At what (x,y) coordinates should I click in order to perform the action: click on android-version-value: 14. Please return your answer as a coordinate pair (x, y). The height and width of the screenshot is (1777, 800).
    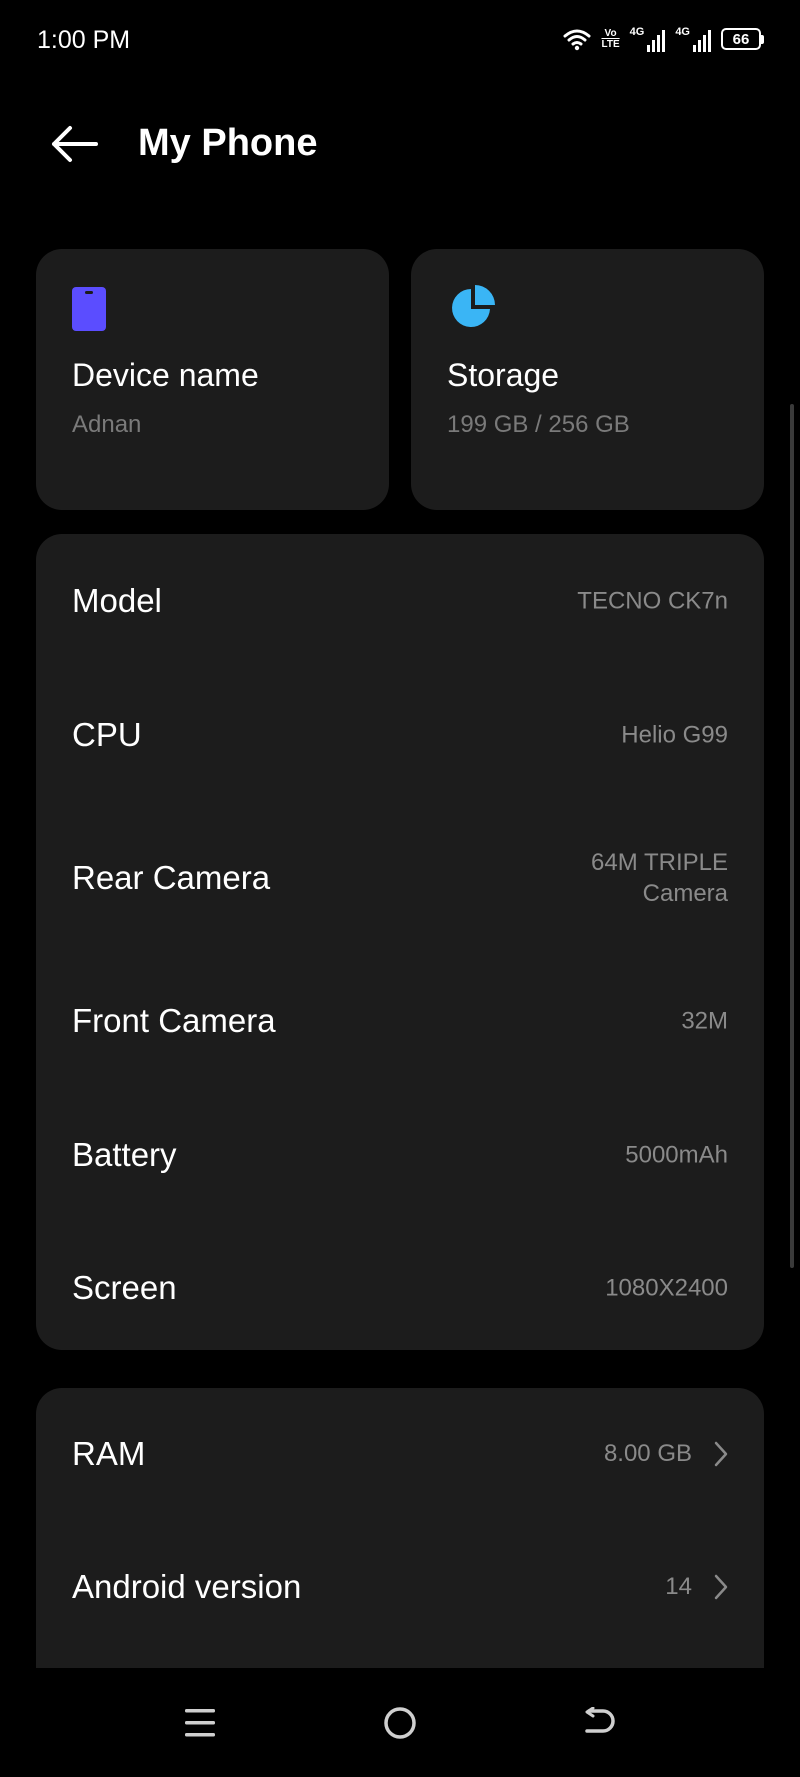
    Looking at the image, I should click on (678, 1586).